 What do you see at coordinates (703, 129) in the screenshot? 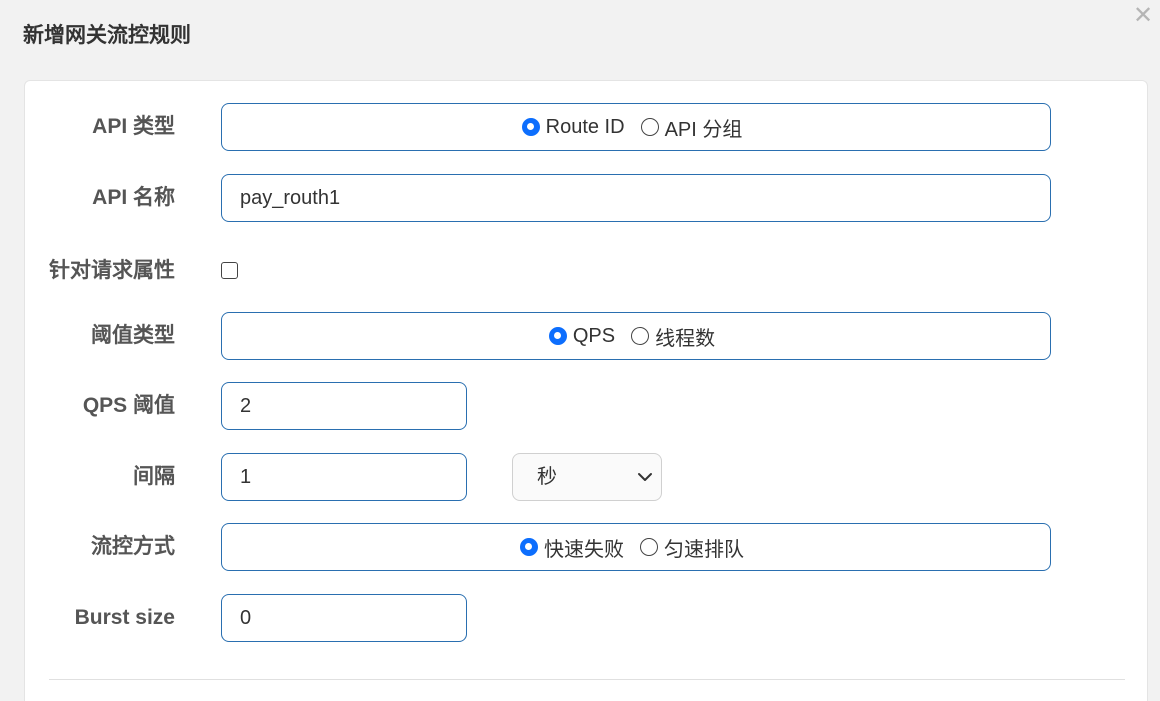
I see `radio-api-group-label: API 分组` at bounding box center [703, 129].